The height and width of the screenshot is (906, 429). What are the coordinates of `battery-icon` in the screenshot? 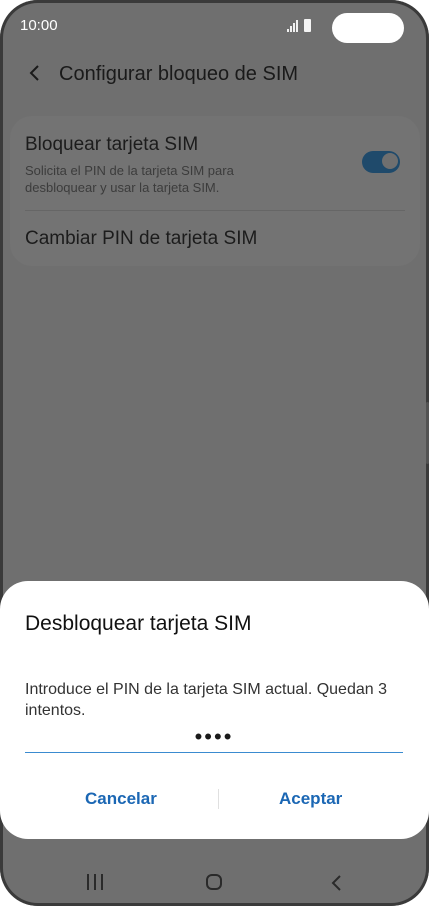 It's located at (307, 25).